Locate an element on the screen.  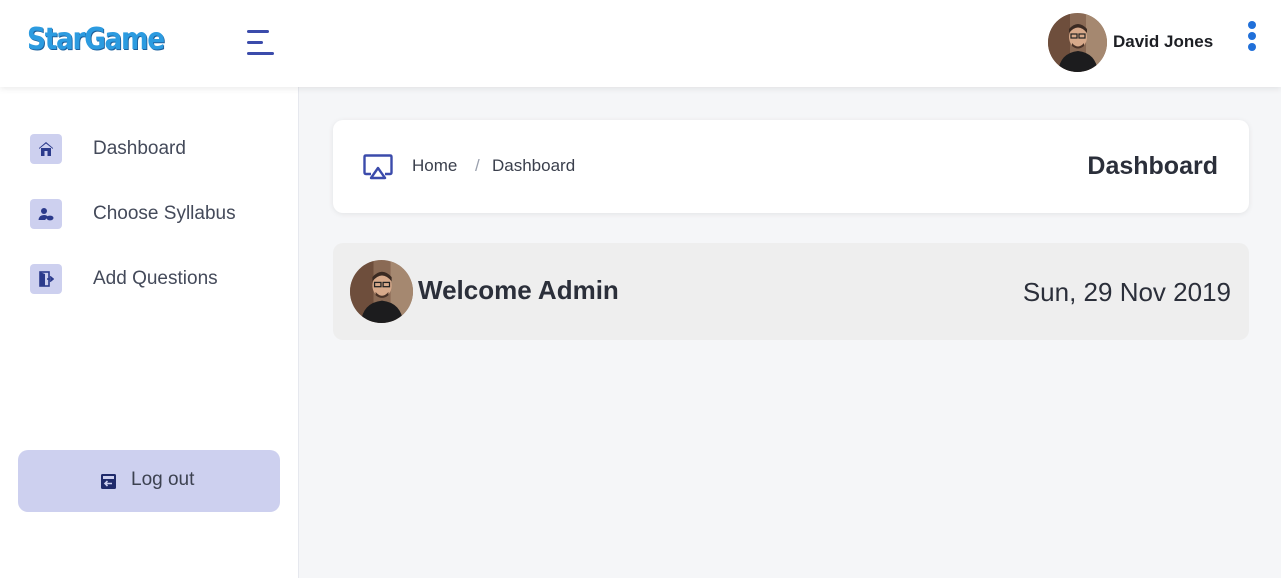
welcome-message: Welcome Admin is located at coordinates (518, 290).